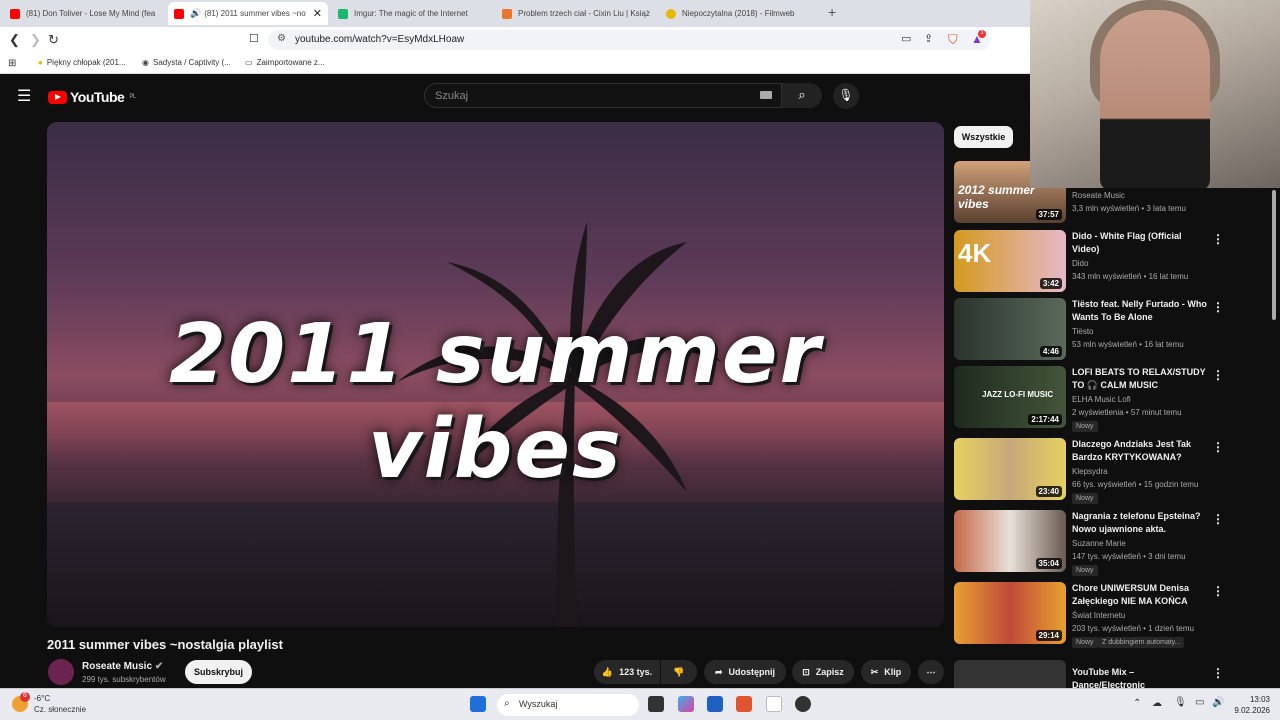  Describe the element at coordinates (1274, 255) in the screenshot. I see `sidebar-scrollbar` at that location.